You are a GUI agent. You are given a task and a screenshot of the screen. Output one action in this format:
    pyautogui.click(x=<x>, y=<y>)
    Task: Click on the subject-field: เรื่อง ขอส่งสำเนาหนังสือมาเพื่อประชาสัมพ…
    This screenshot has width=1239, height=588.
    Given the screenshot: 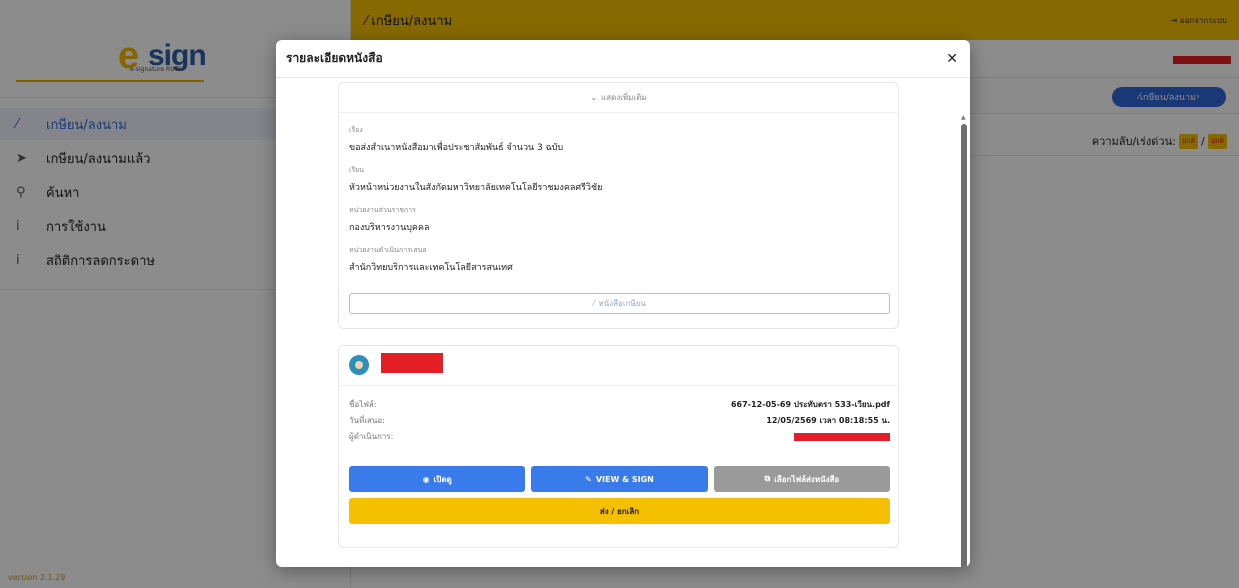 What is the action you would take?
    pyautogui.click(x=456, y=139)
    